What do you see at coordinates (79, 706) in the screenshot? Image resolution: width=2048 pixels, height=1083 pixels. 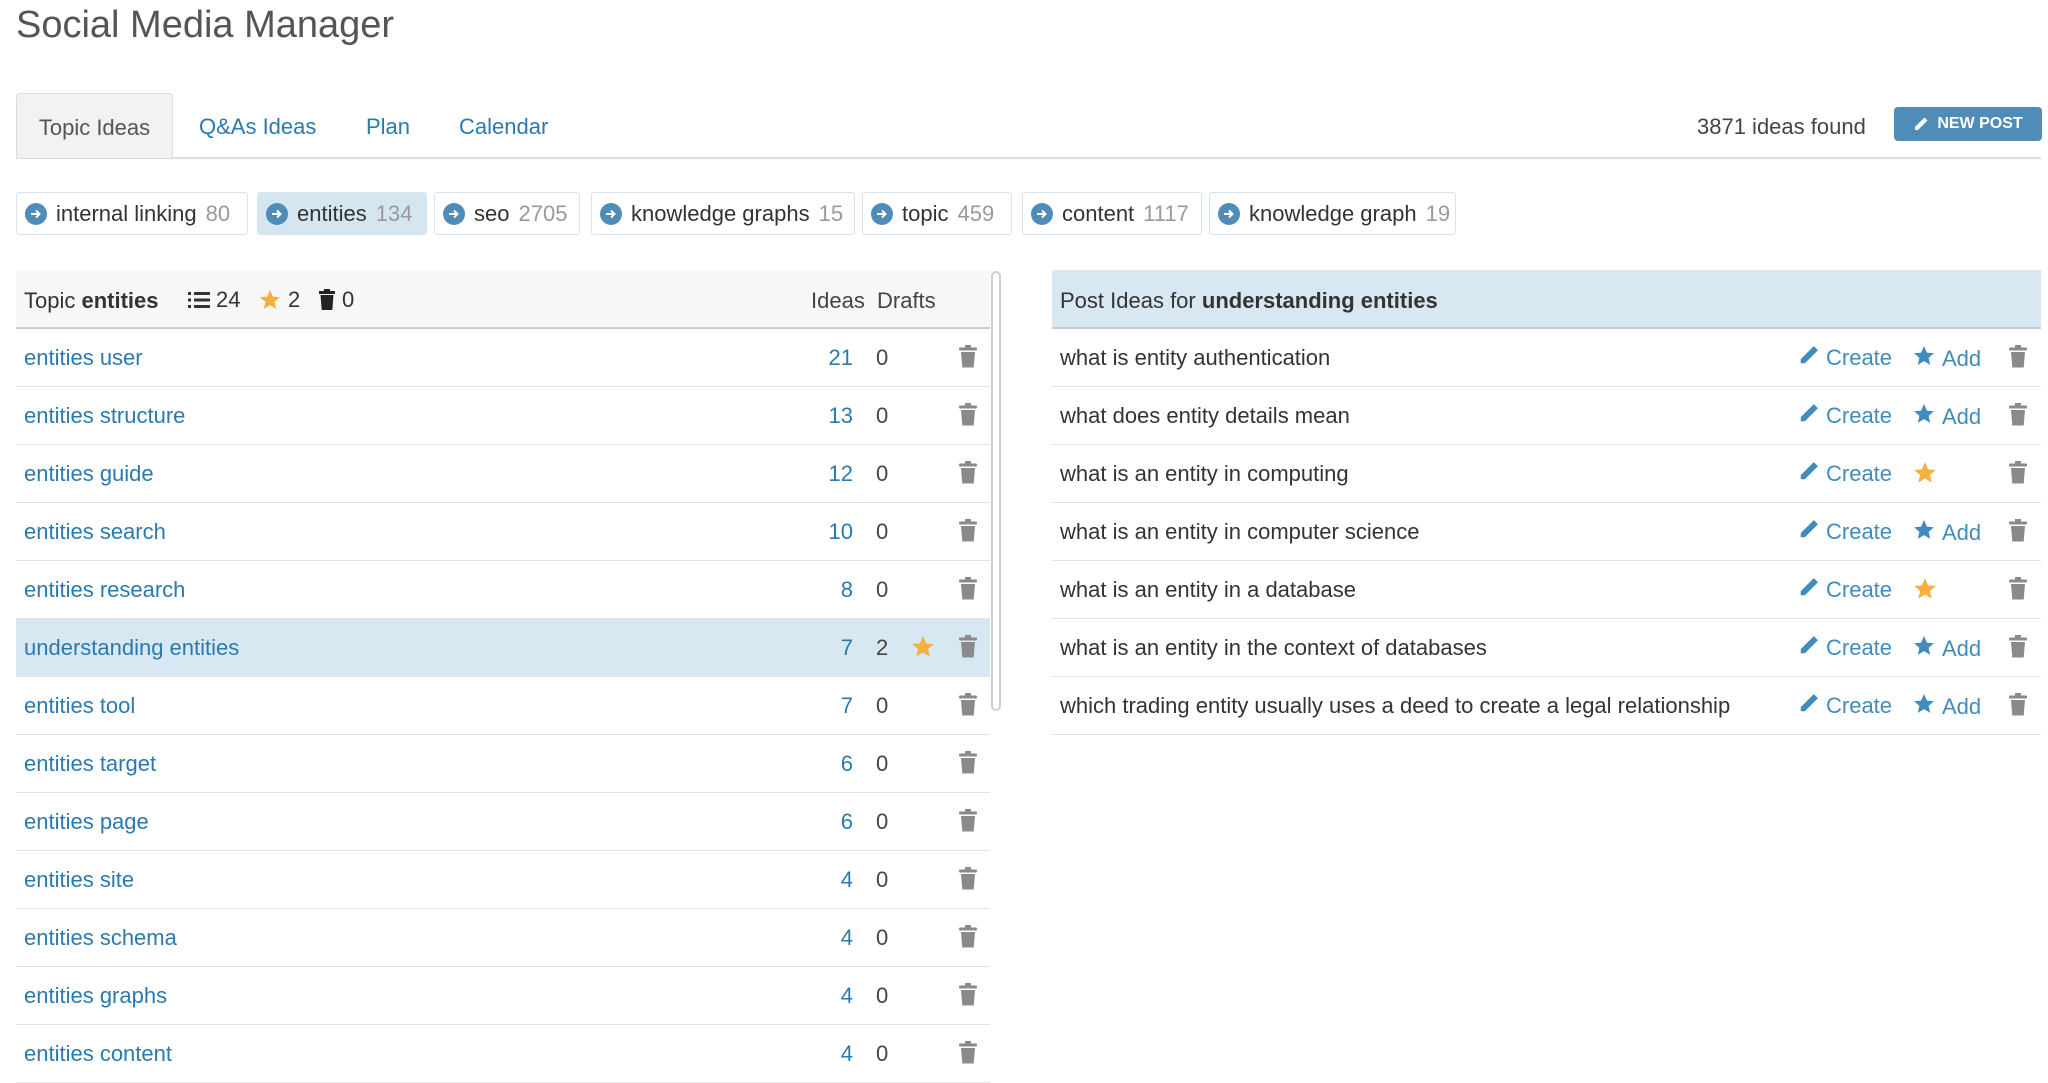 I see `topic-link: entities tool` at bounding box center [79, 706].